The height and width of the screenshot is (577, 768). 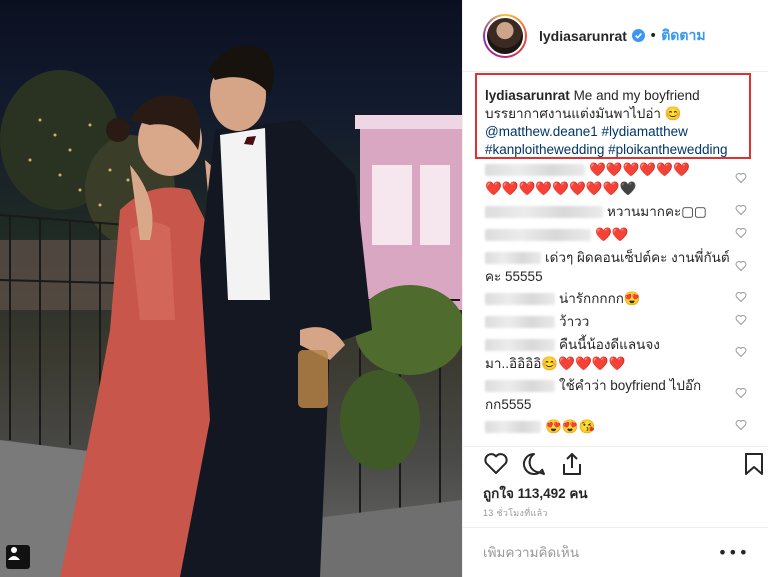 What do you see at coordinates (570, 426) in the screenshot?
I see `comment-text: 😍😍😘` at bounding box center [570, 426].